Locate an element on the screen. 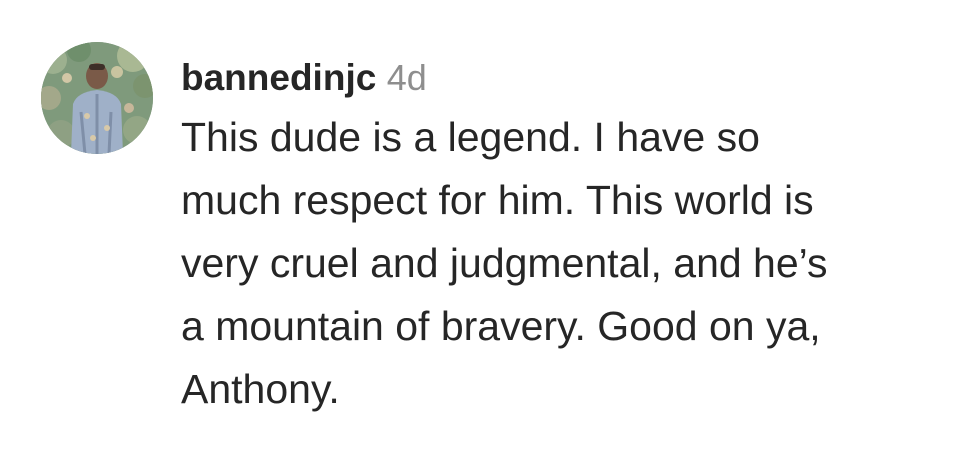 Image resolution: width=980 pixels, height=452 pixels. comment-header: bannedinjc 4d is located at coordinates (576, 78).